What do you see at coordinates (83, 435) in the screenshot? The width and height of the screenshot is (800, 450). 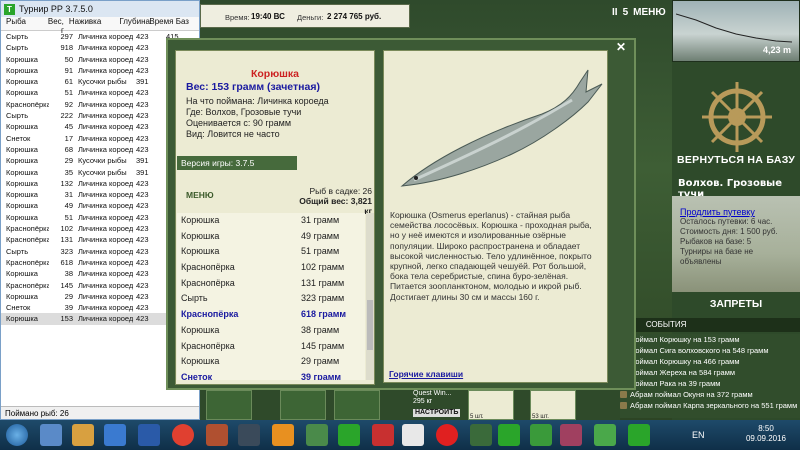 I see `files-icon` at bounding box center [83, 435].